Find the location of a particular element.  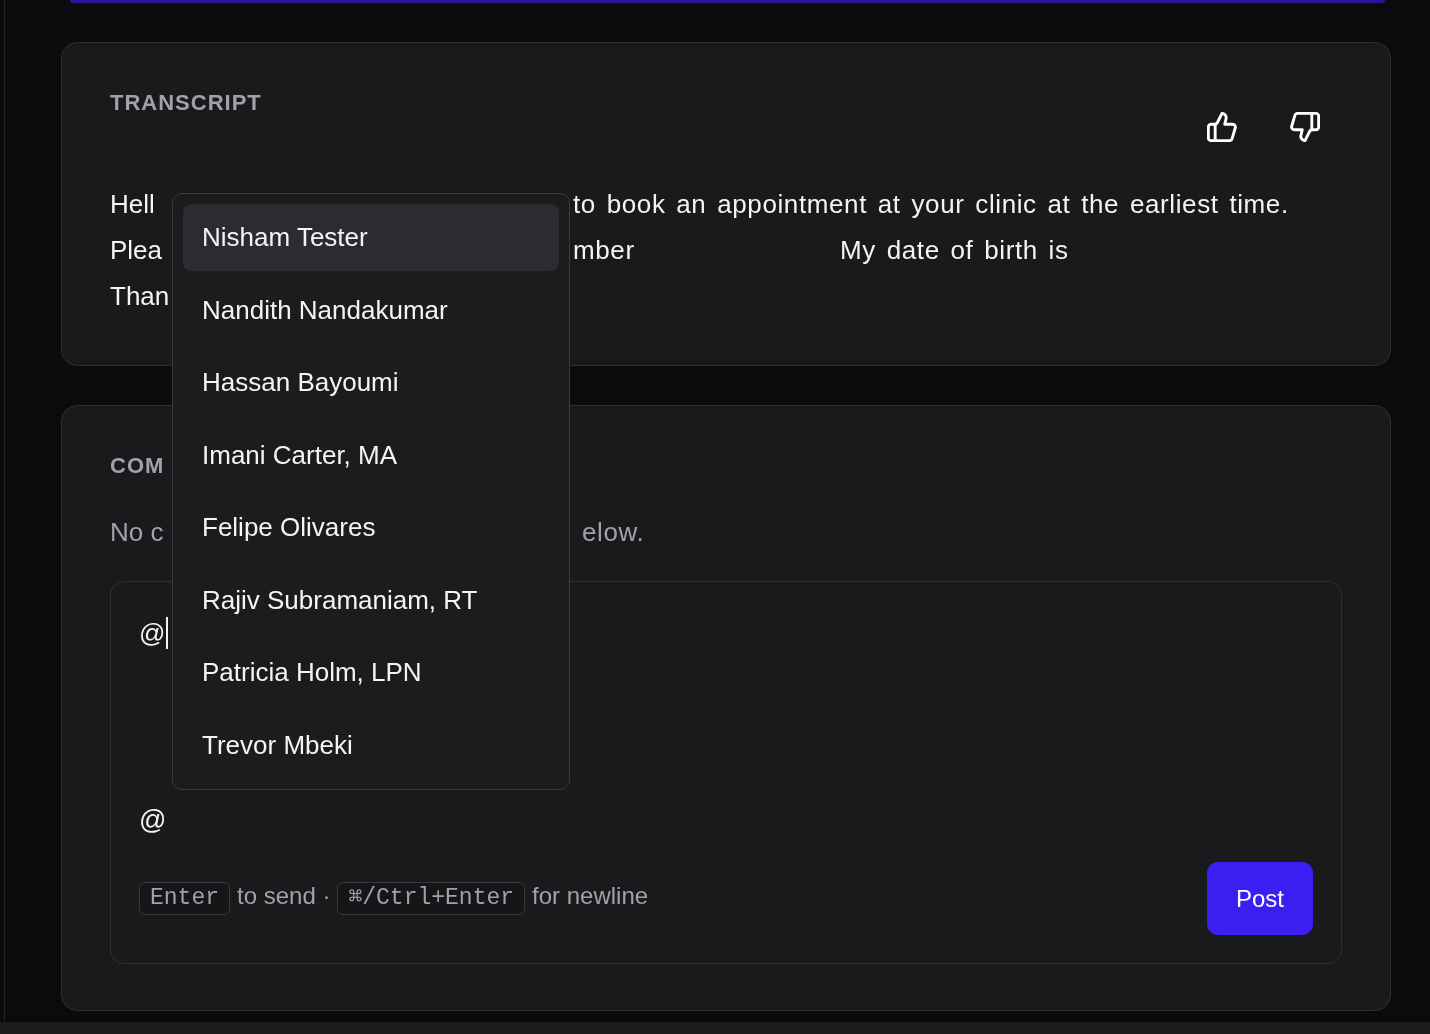

transcript-text: Hell is located at coordinates (132, 204).